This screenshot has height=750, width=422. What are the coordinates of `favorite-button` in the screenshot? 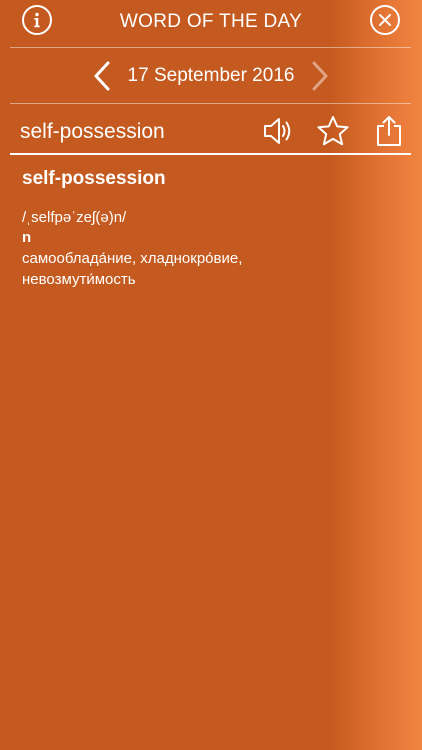 It's located at (333, 131).